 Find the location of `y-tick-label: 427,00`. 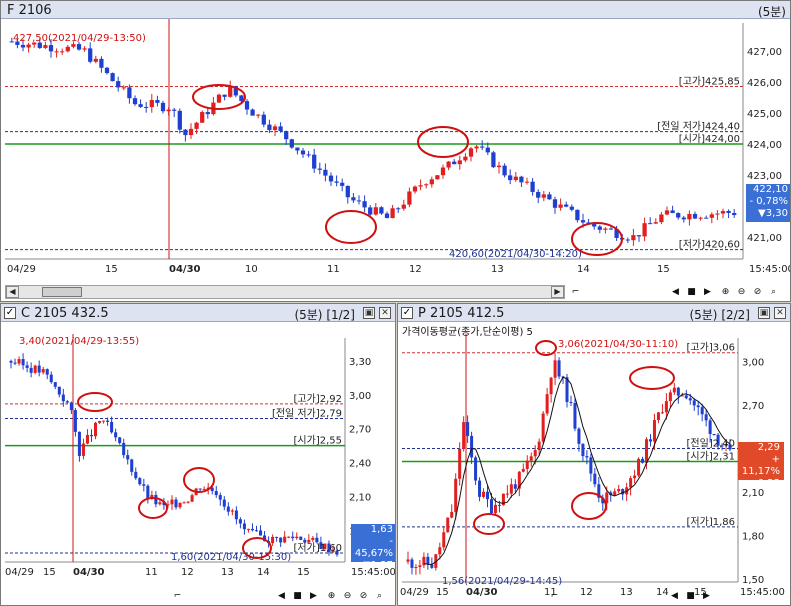

y-tick-label: 427,00 is located at coordinates (764, 52).